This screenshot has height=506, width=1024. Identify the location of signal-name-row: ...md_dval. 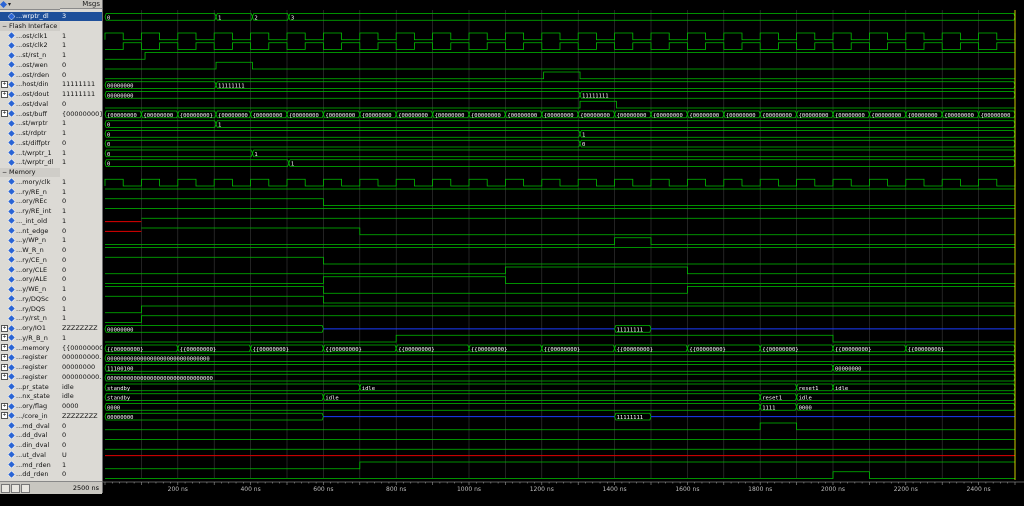
(30, 426).